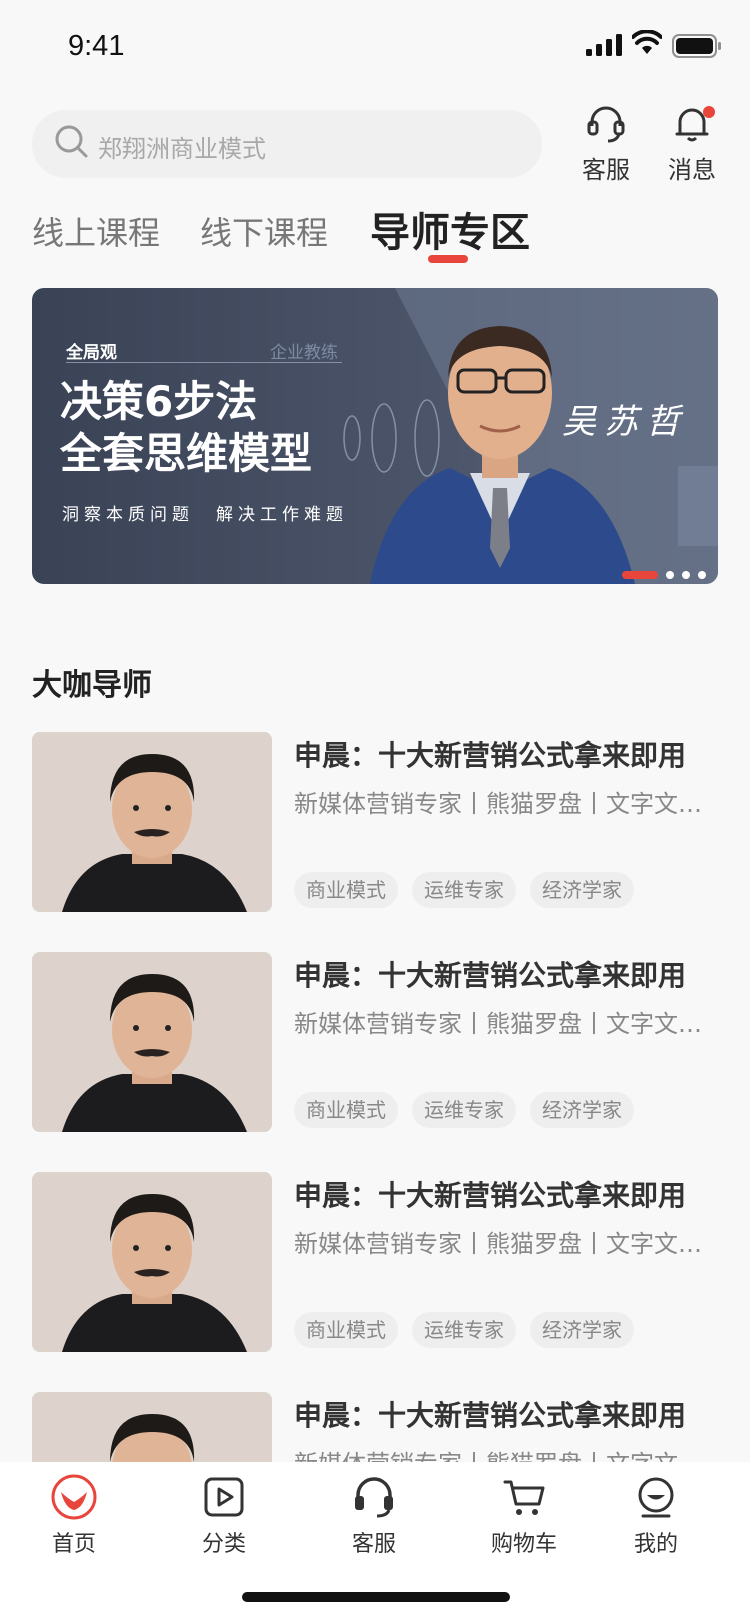 This screenshot has height=1624, width=750. I want to click on banner-subtitle: 洞察本质问题 解决工作难题, so click(205, 515).